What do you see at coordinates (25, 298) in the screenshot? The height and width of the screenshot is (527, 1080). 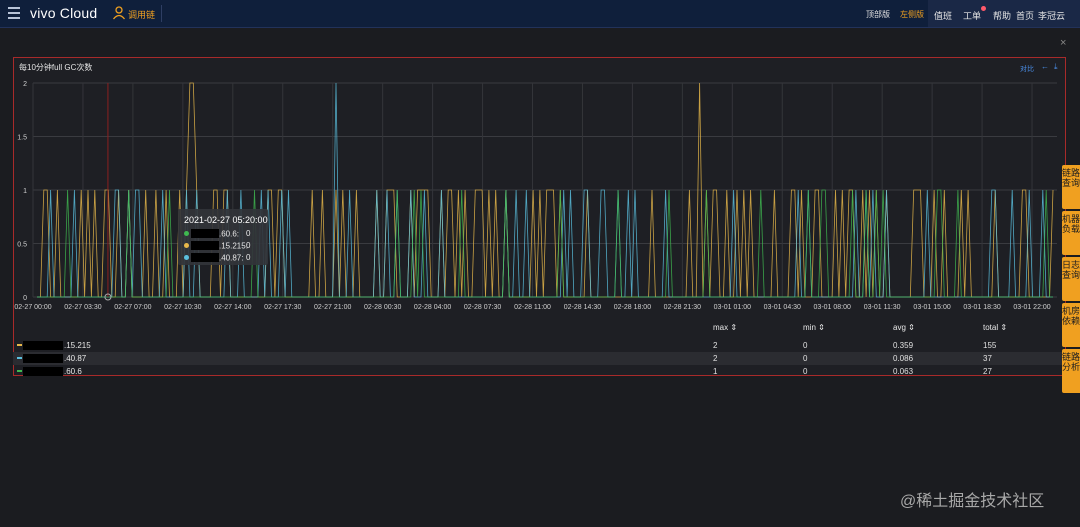 I see `y-tick-label: 0` at bounding box center [25, 298].